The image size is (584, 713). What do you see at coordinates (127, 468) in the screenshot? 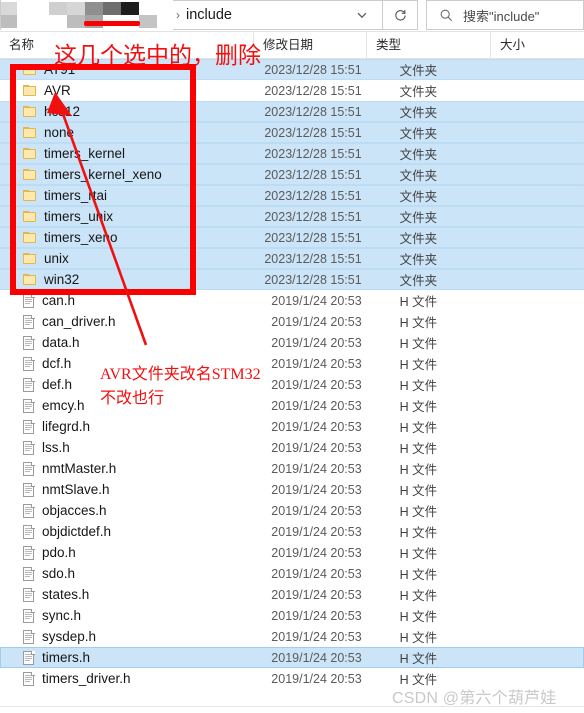
I see `cell-name: nmtMaster.h` at bounding box center [127, 468].